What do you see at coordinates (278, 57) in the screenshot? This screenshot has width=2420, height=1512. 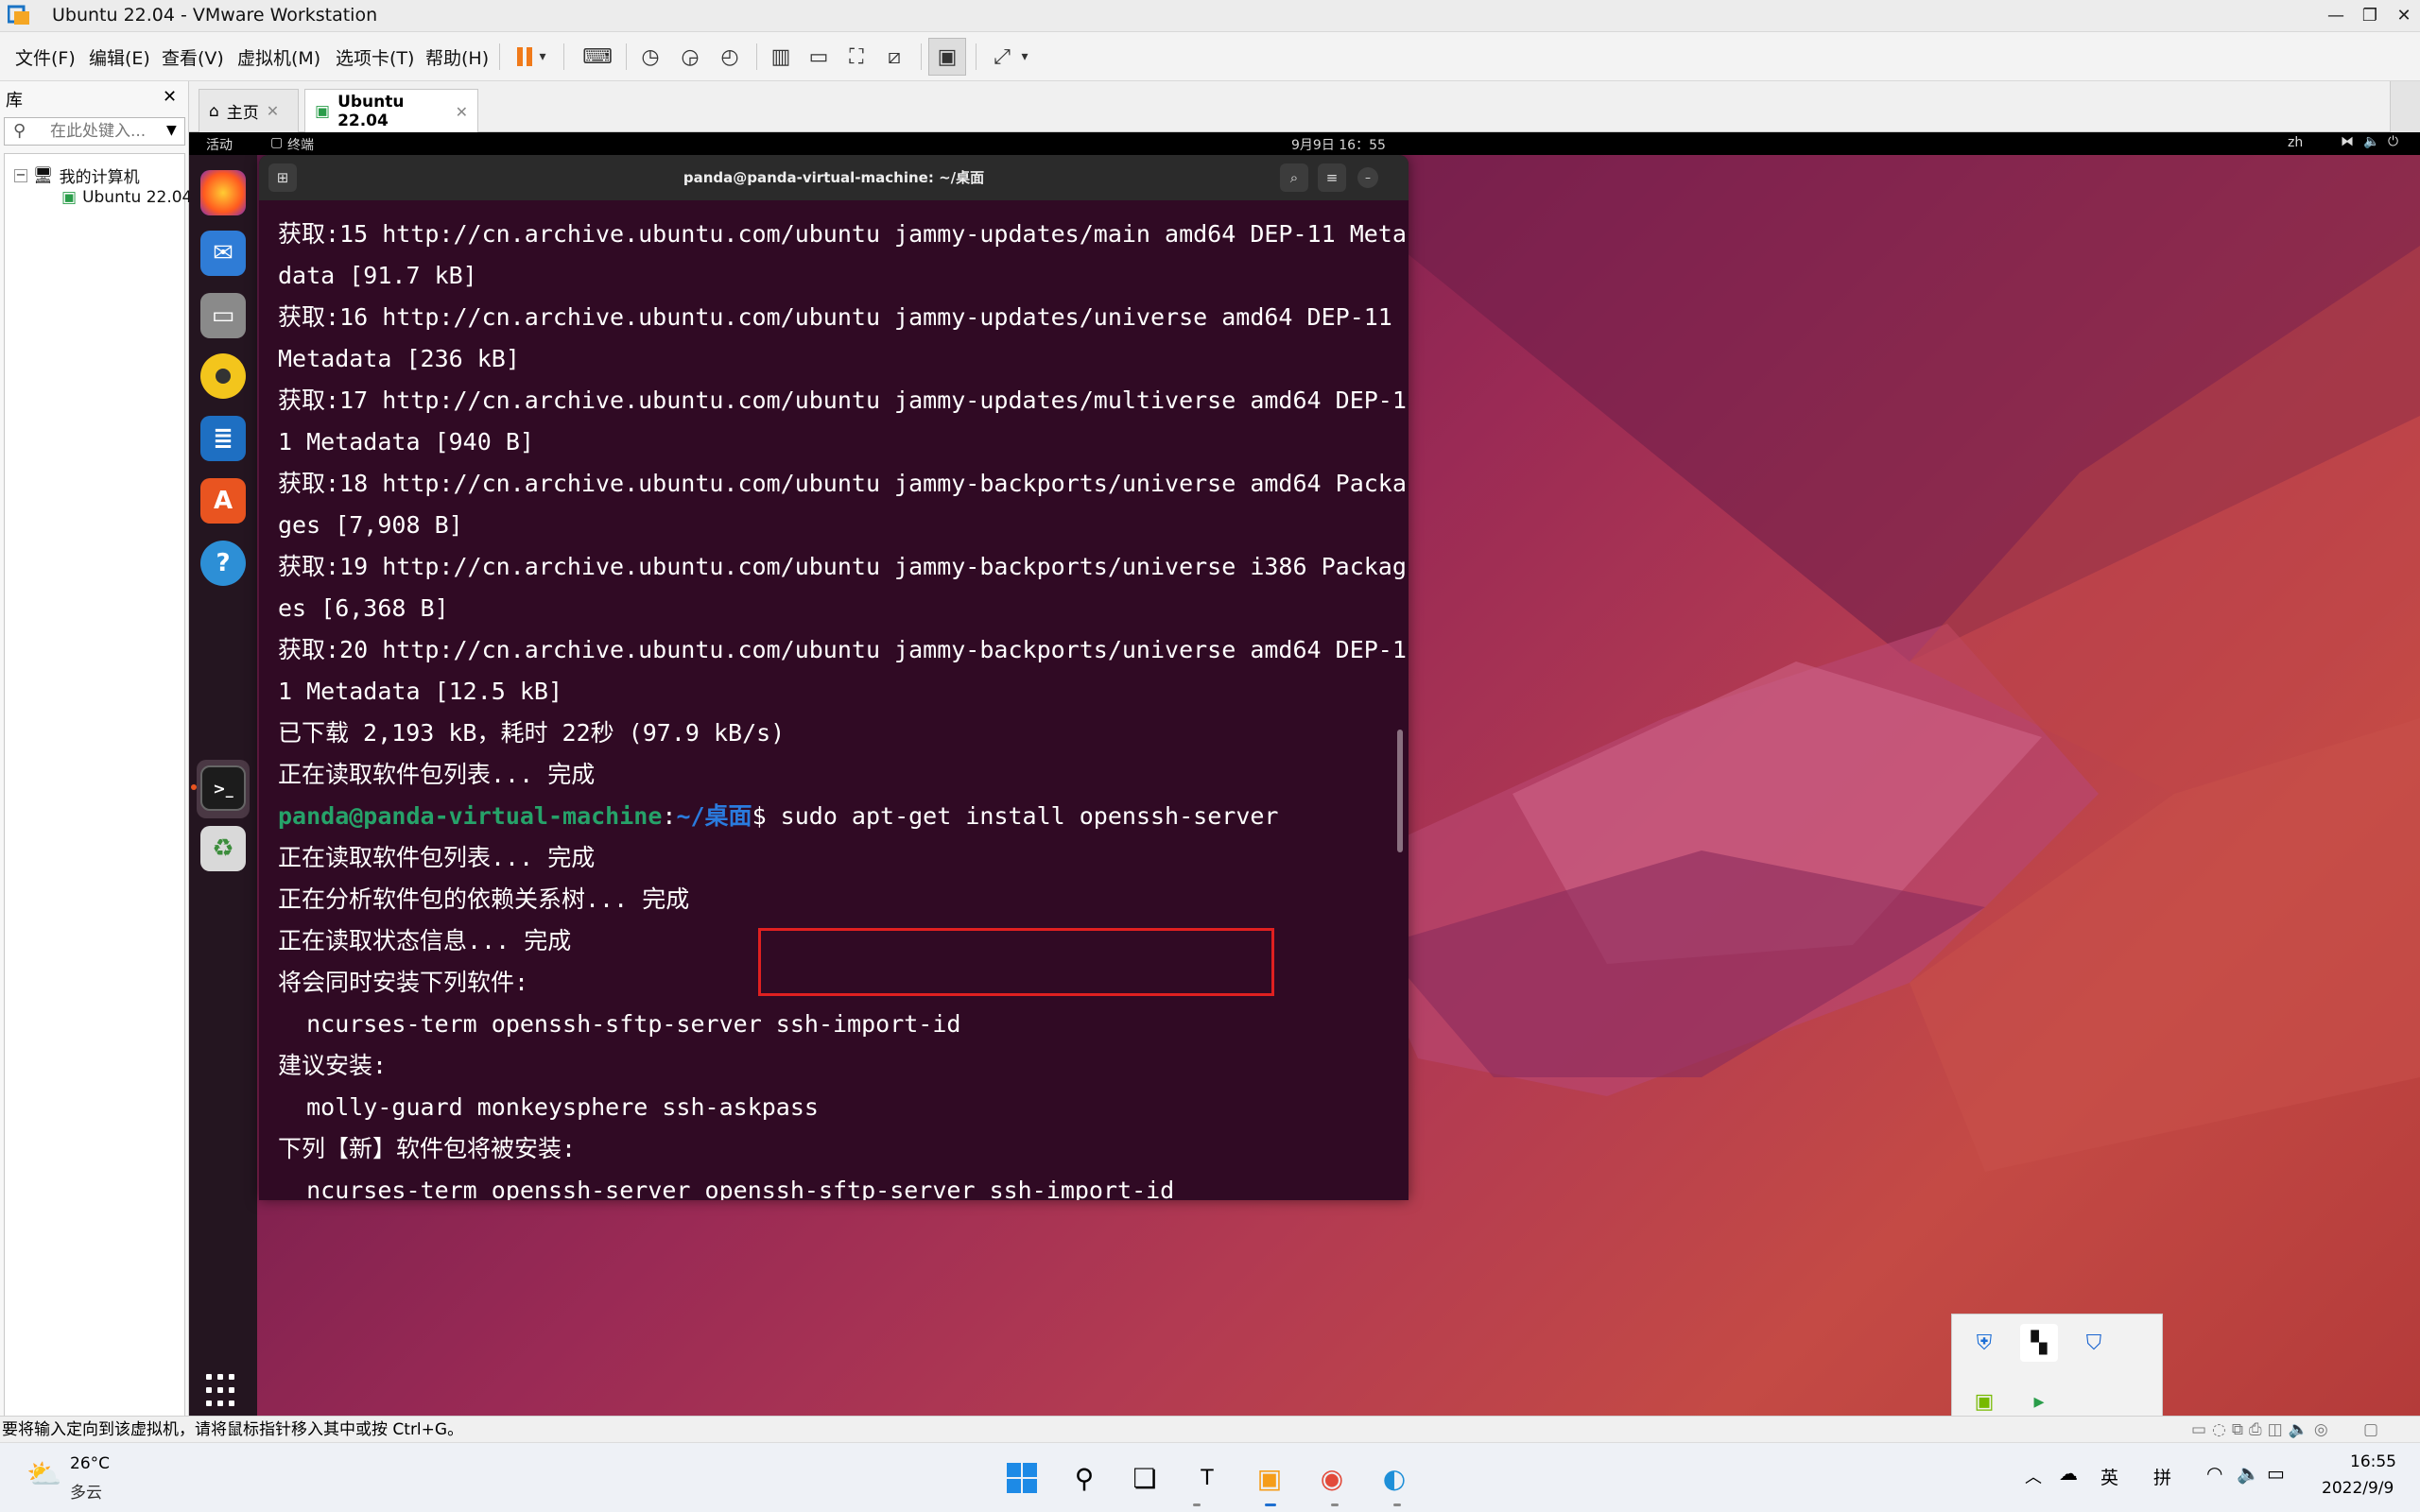 I see `menu-vm: 虚拟机(M)` at bounding box center [278, 57].